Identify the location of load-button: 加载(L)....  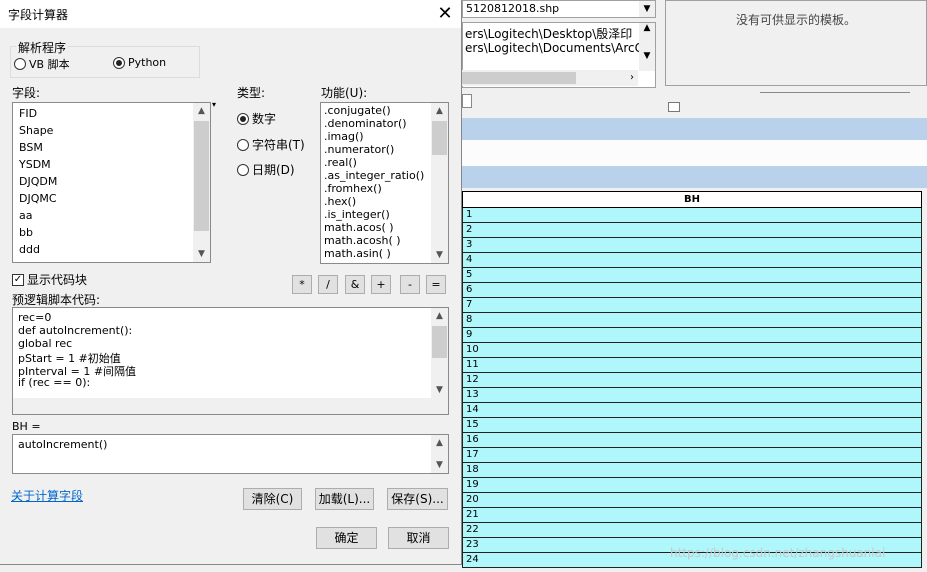
(344, 499).